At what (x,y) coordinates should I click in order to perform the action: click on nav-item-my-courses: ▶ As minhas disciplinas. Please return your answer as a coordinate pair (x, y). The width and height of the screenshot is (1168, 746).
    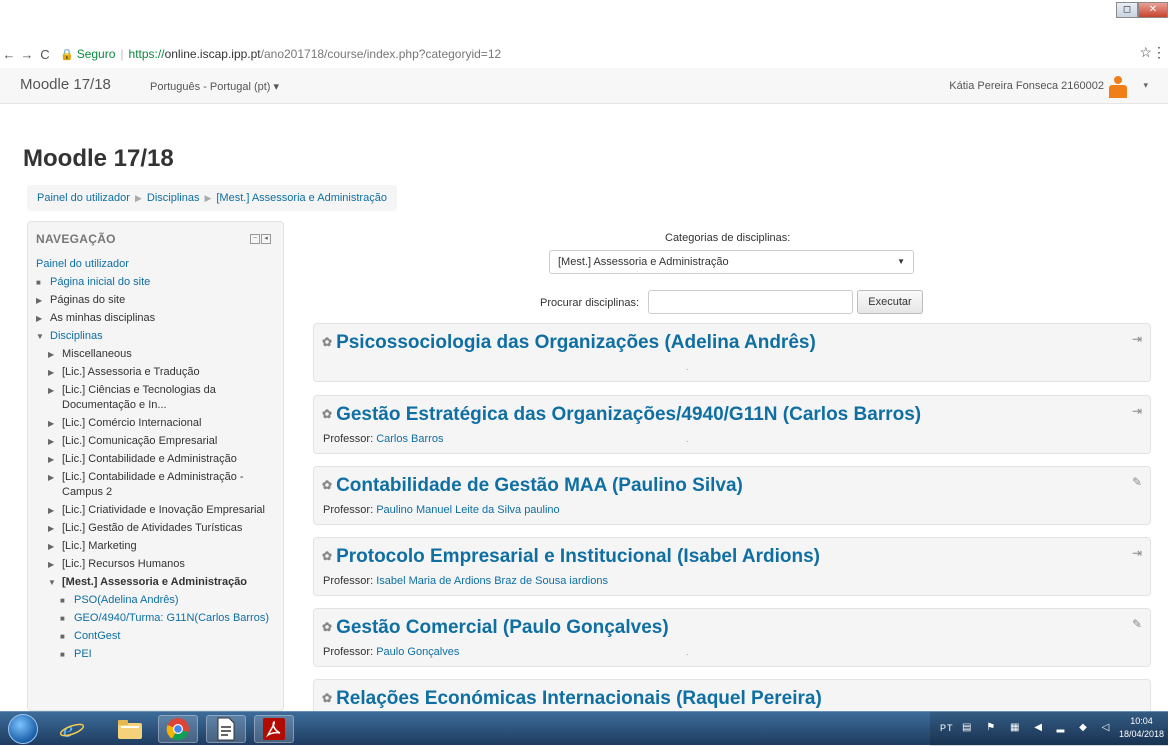
    Looking at the image, I should click on (158, 318).